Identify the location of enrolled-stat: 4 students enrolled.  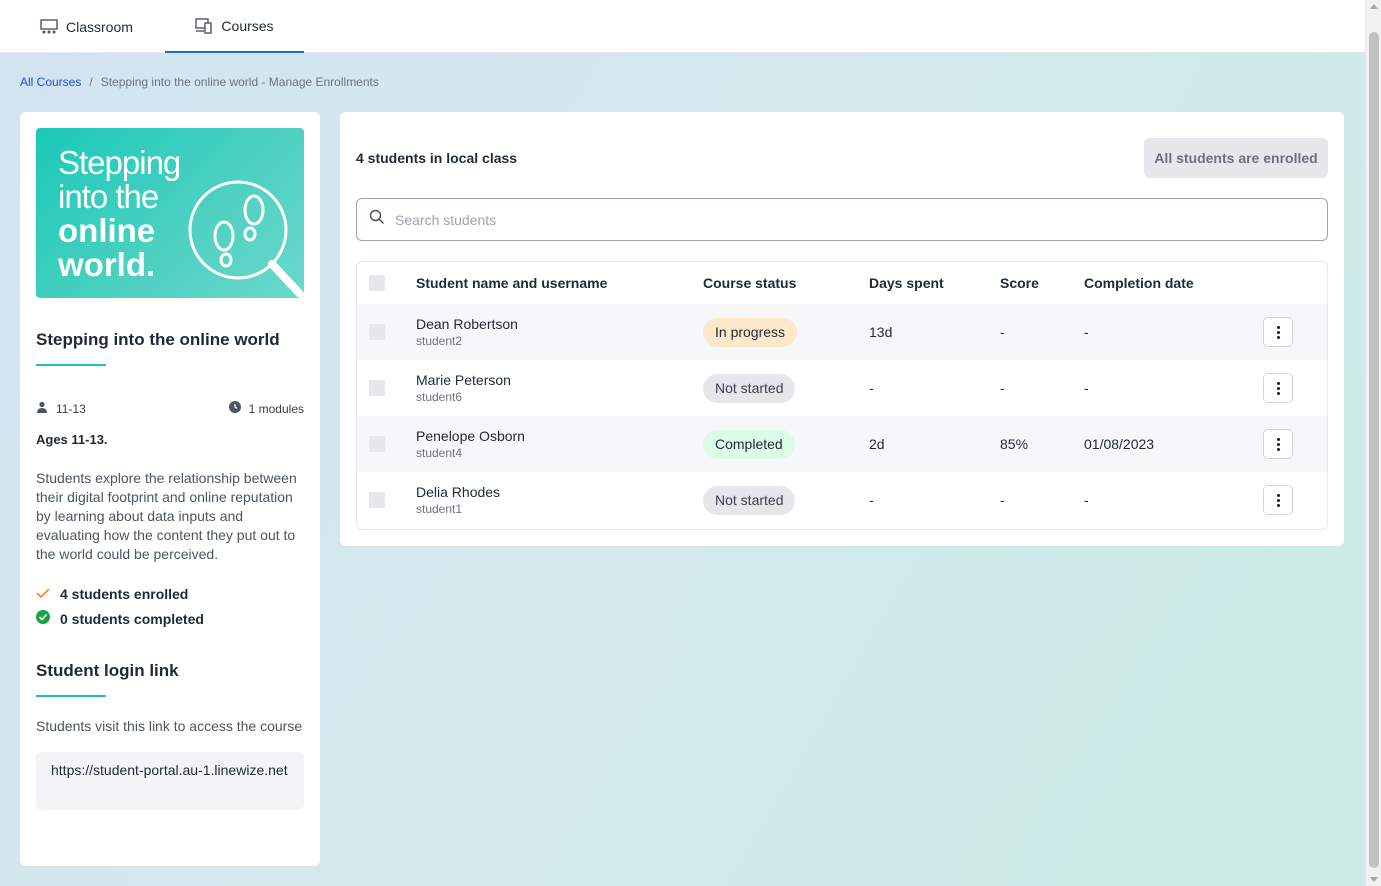
(170, 594).